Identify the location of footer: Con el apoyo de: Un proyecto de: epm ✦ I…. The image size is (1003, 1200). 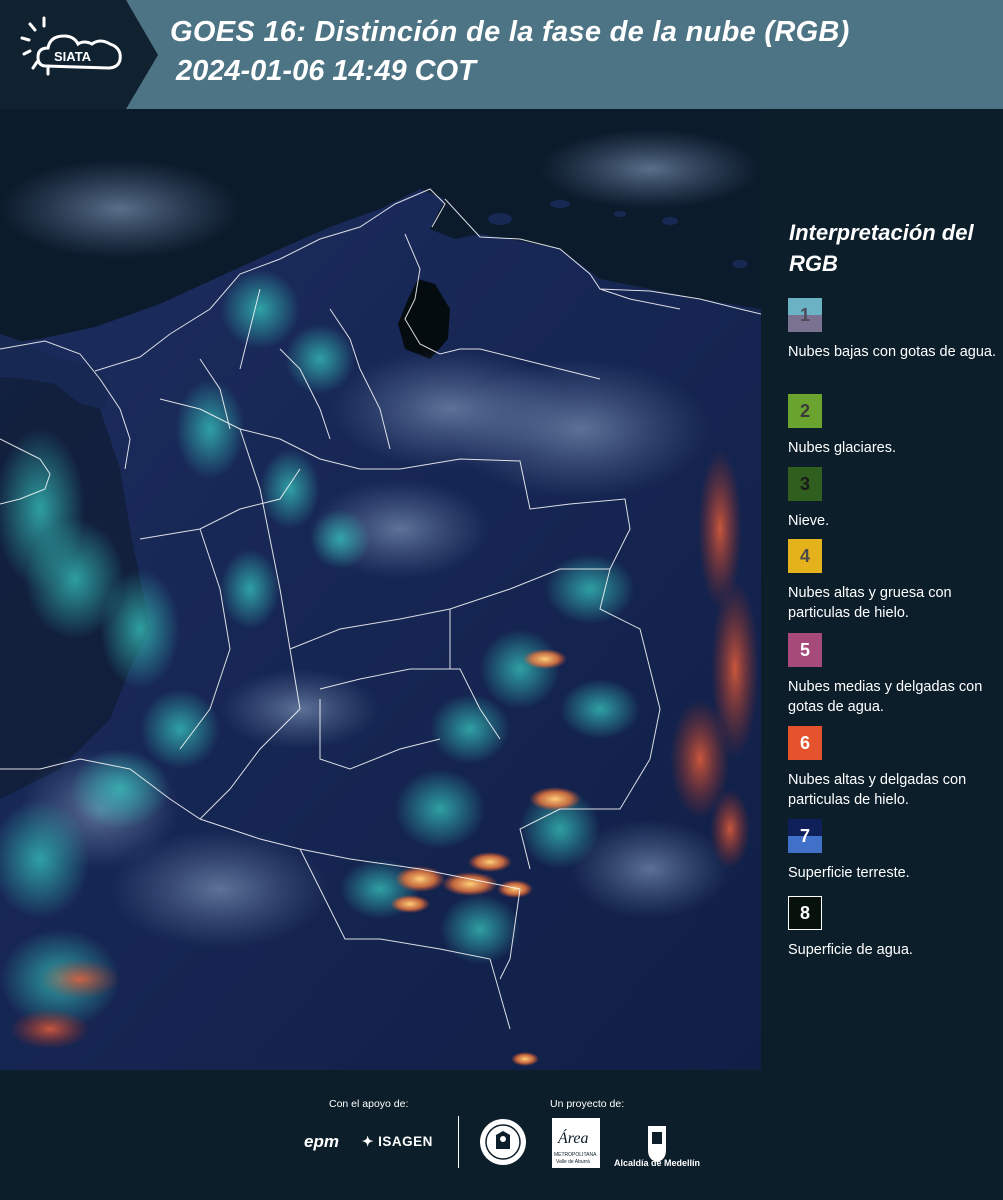
(501, 1135).